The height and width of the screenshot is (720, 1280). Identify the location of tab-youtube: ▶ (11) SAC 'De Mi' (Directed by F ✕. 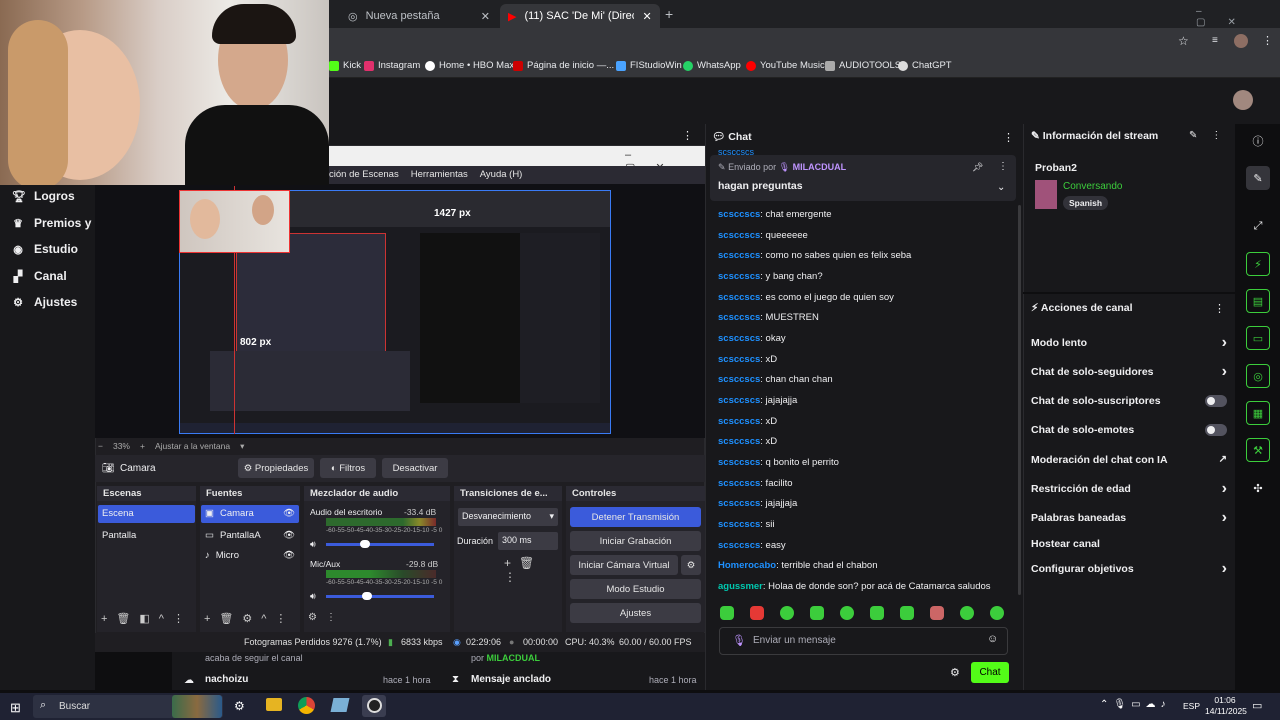
(580, 16).